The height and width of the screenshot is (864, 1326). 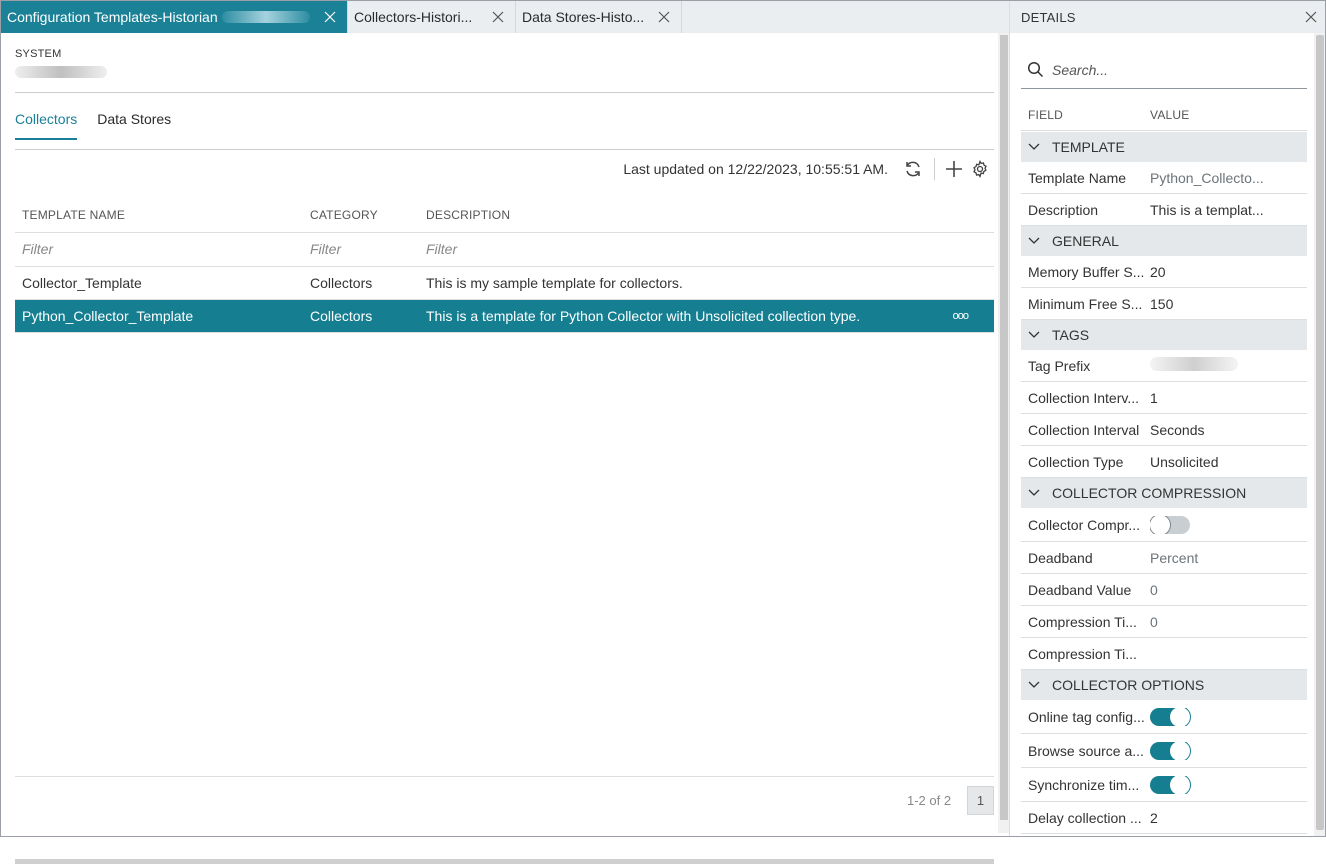 I want to click on detail-row: Tag Prefix, so click(x=1164, y=366).